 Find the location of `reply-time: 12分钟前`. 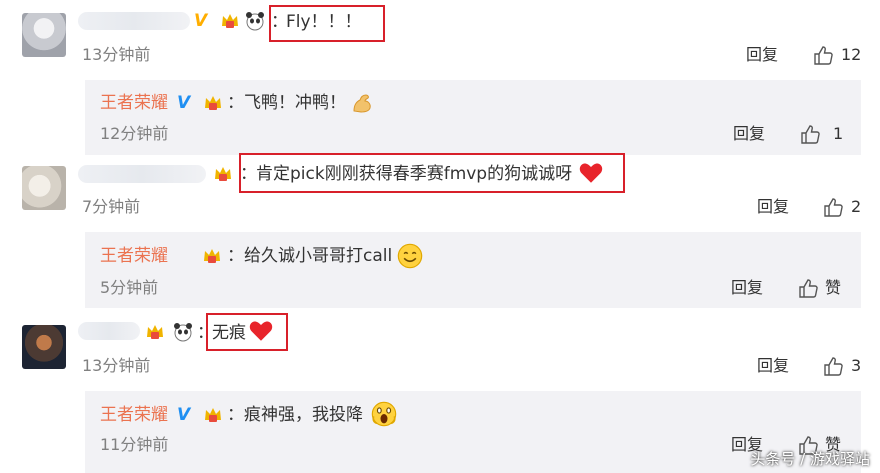

reply-time: 12分钟前 is located at coordinates (134, 133).